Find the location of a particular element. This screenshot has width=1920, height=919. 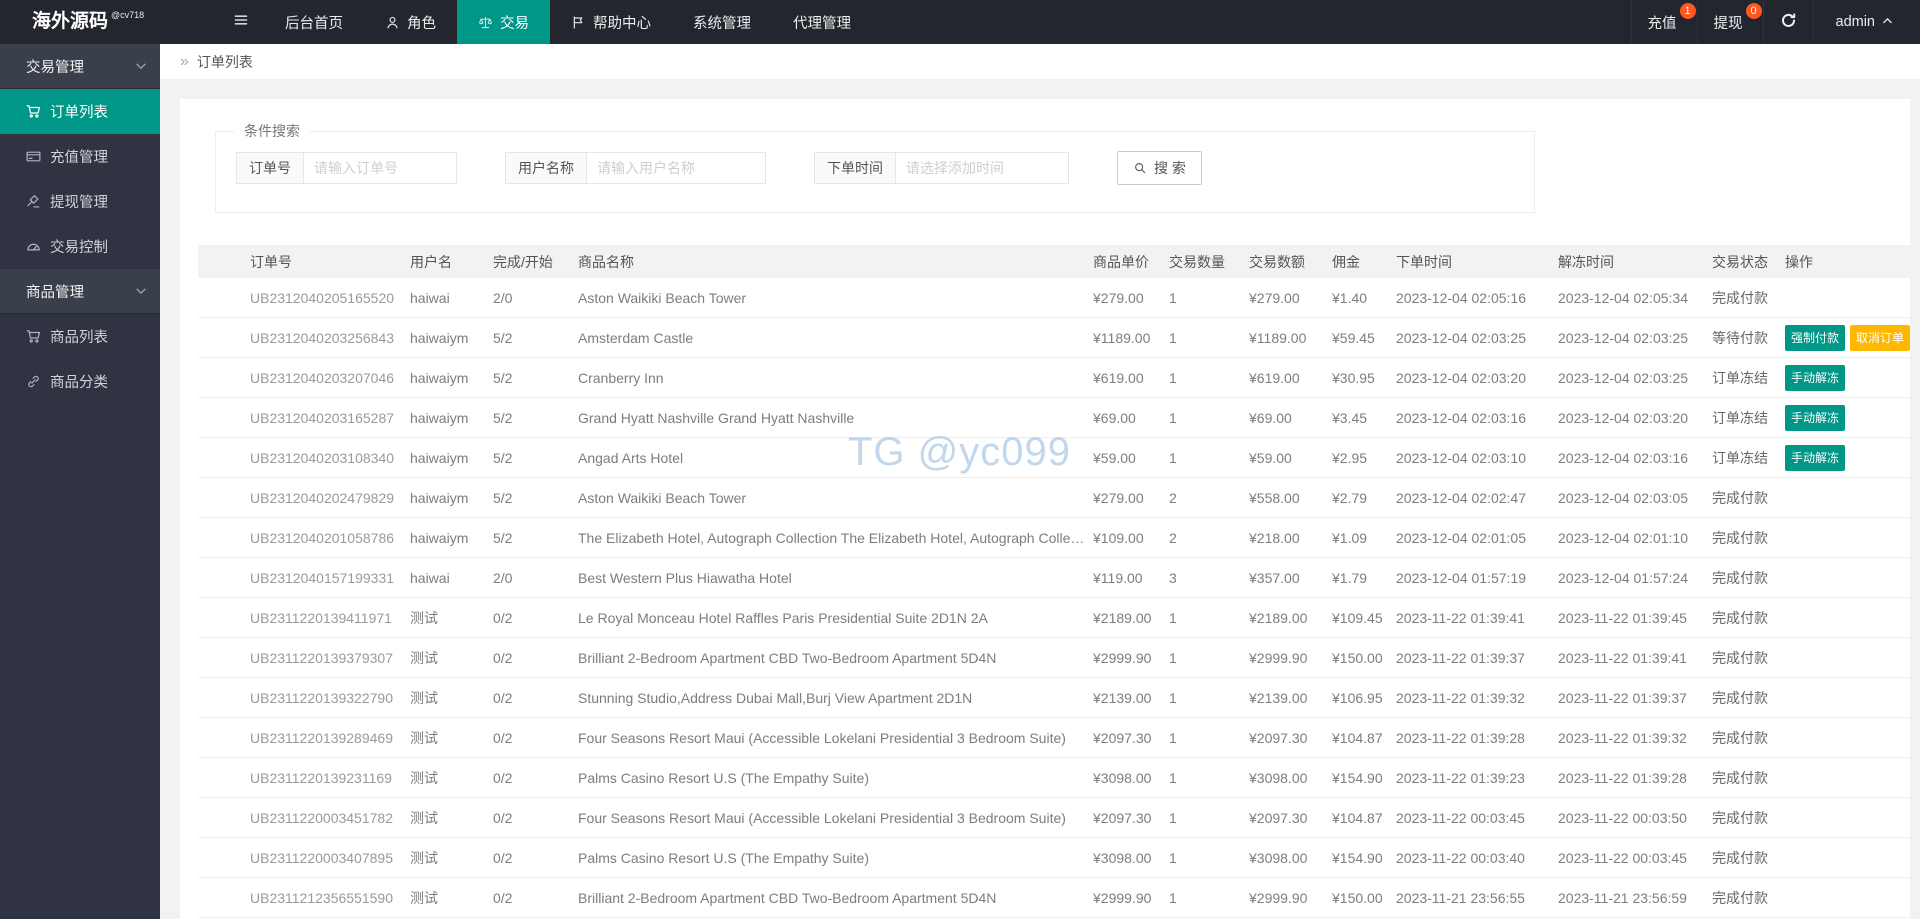

sidebar-item-label: 商品分类 is located at coordinates (79, 383).